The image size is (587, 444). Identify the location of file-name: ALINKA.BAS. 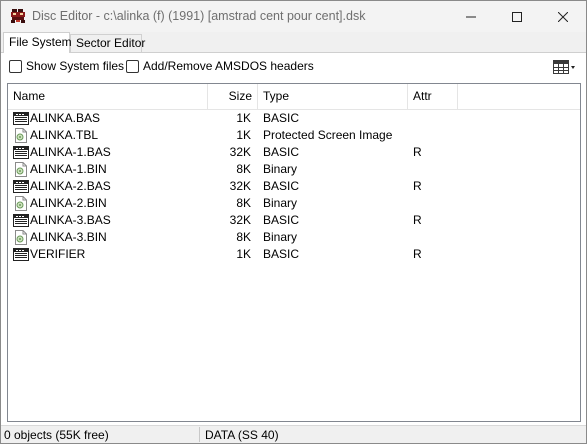
(65, 118).